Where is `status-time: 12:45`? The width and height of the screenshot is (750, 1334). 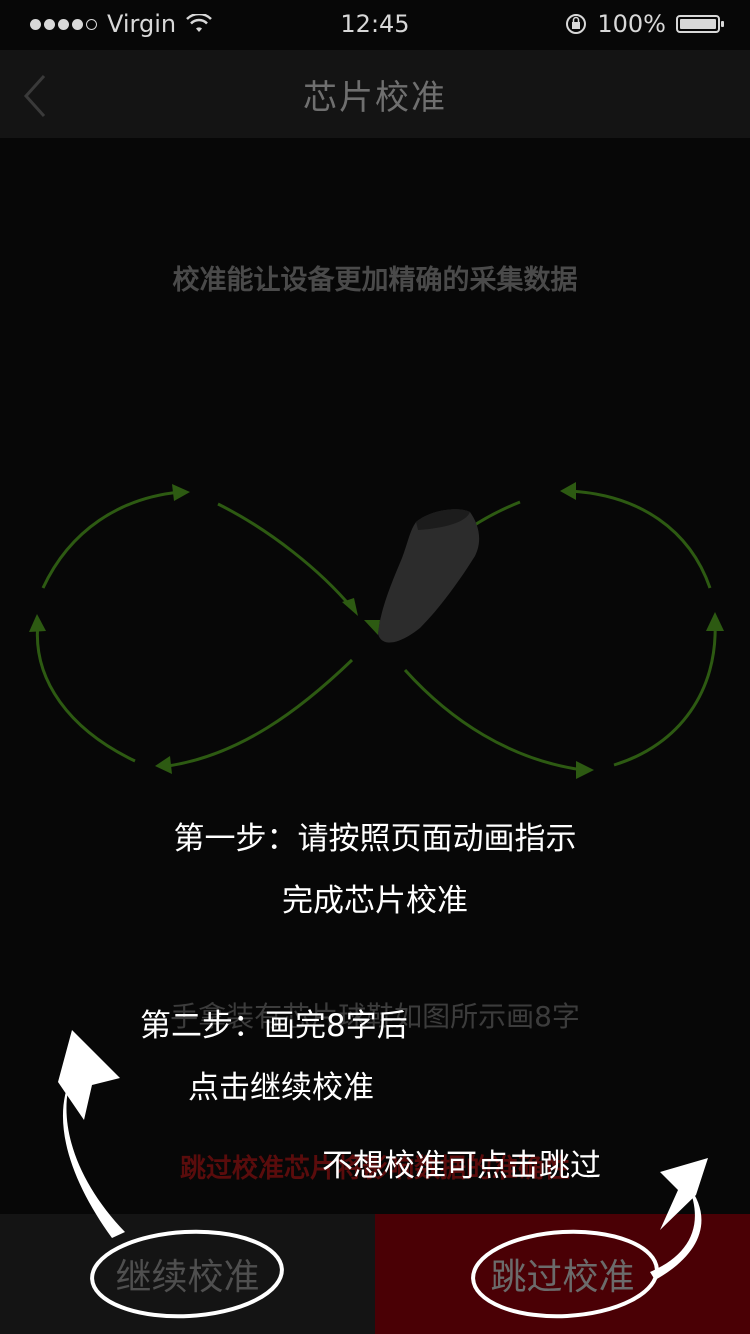
status-time: 12:45 is located at coordinates (375, 24).